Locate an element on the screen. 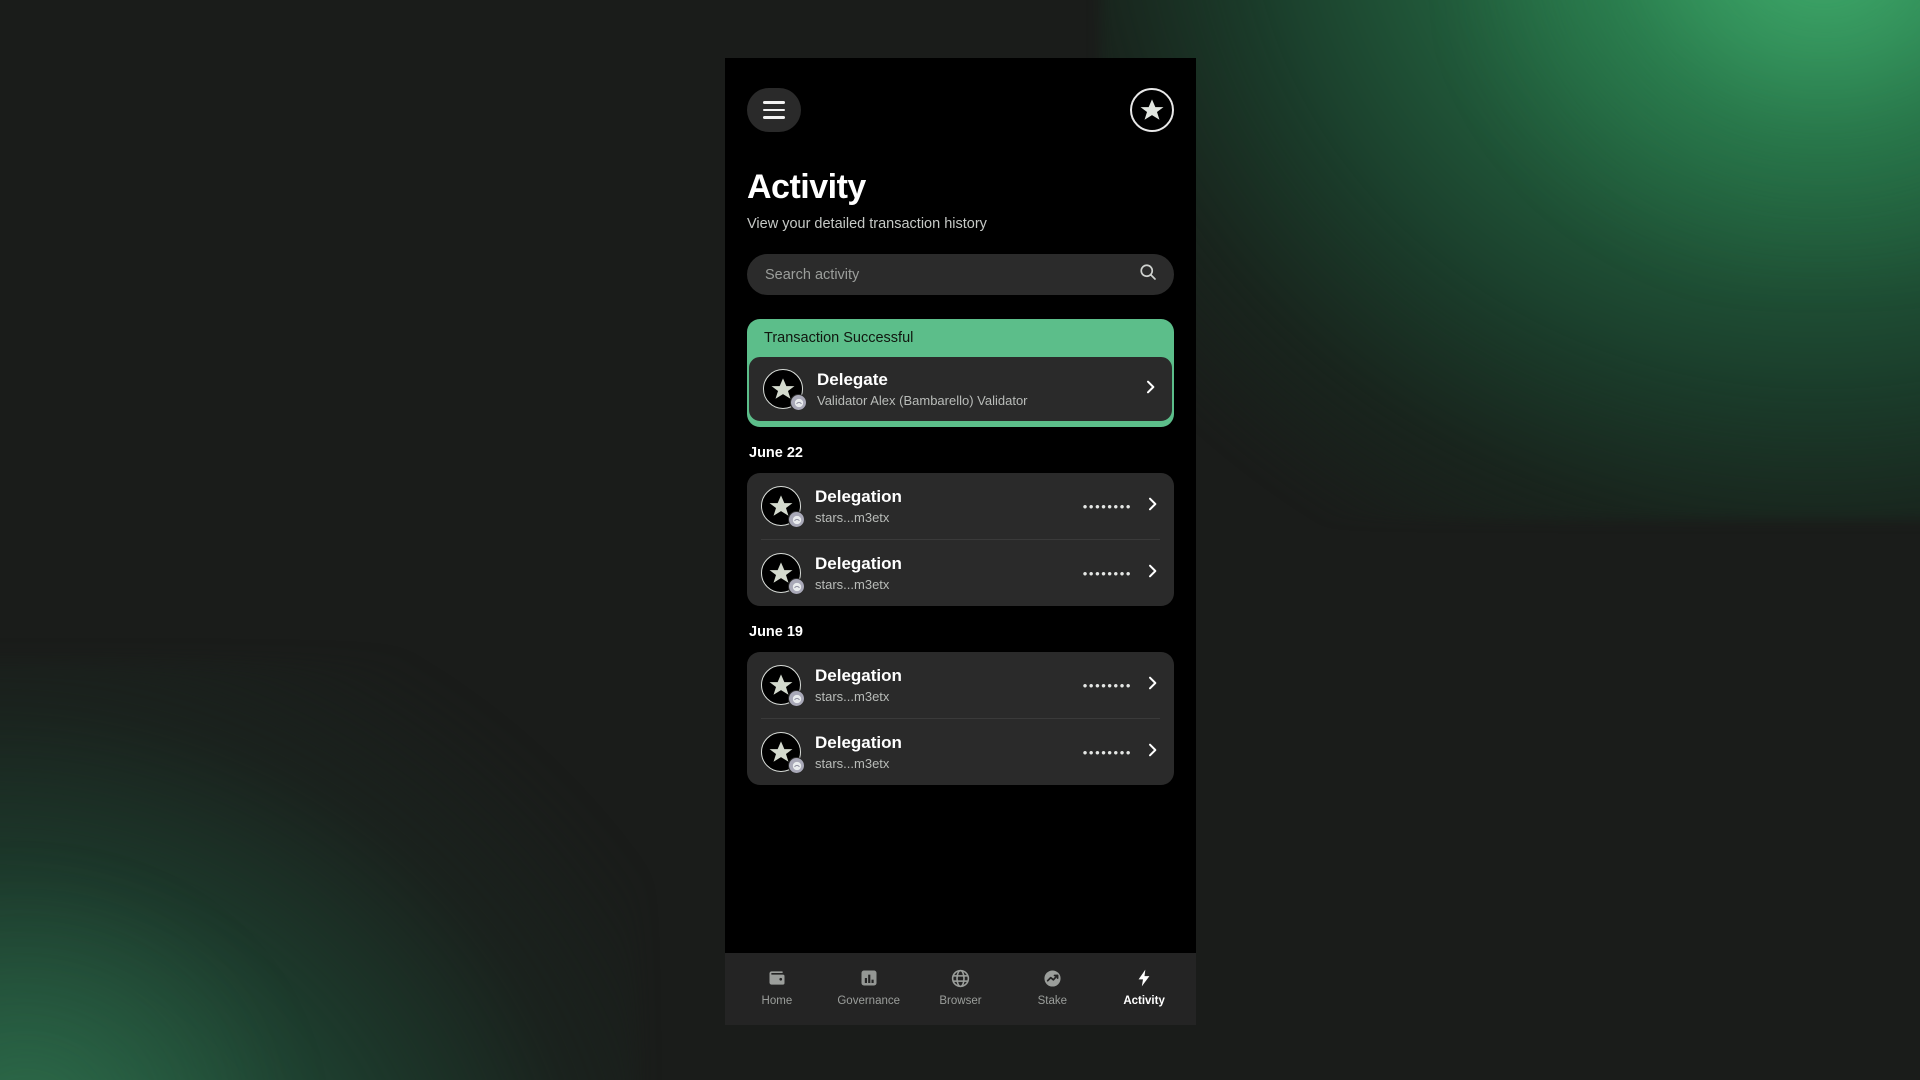 Image resolution: width=1920 pixels, height=1080 pixels. header-bar is located at coordinates (960, 110).